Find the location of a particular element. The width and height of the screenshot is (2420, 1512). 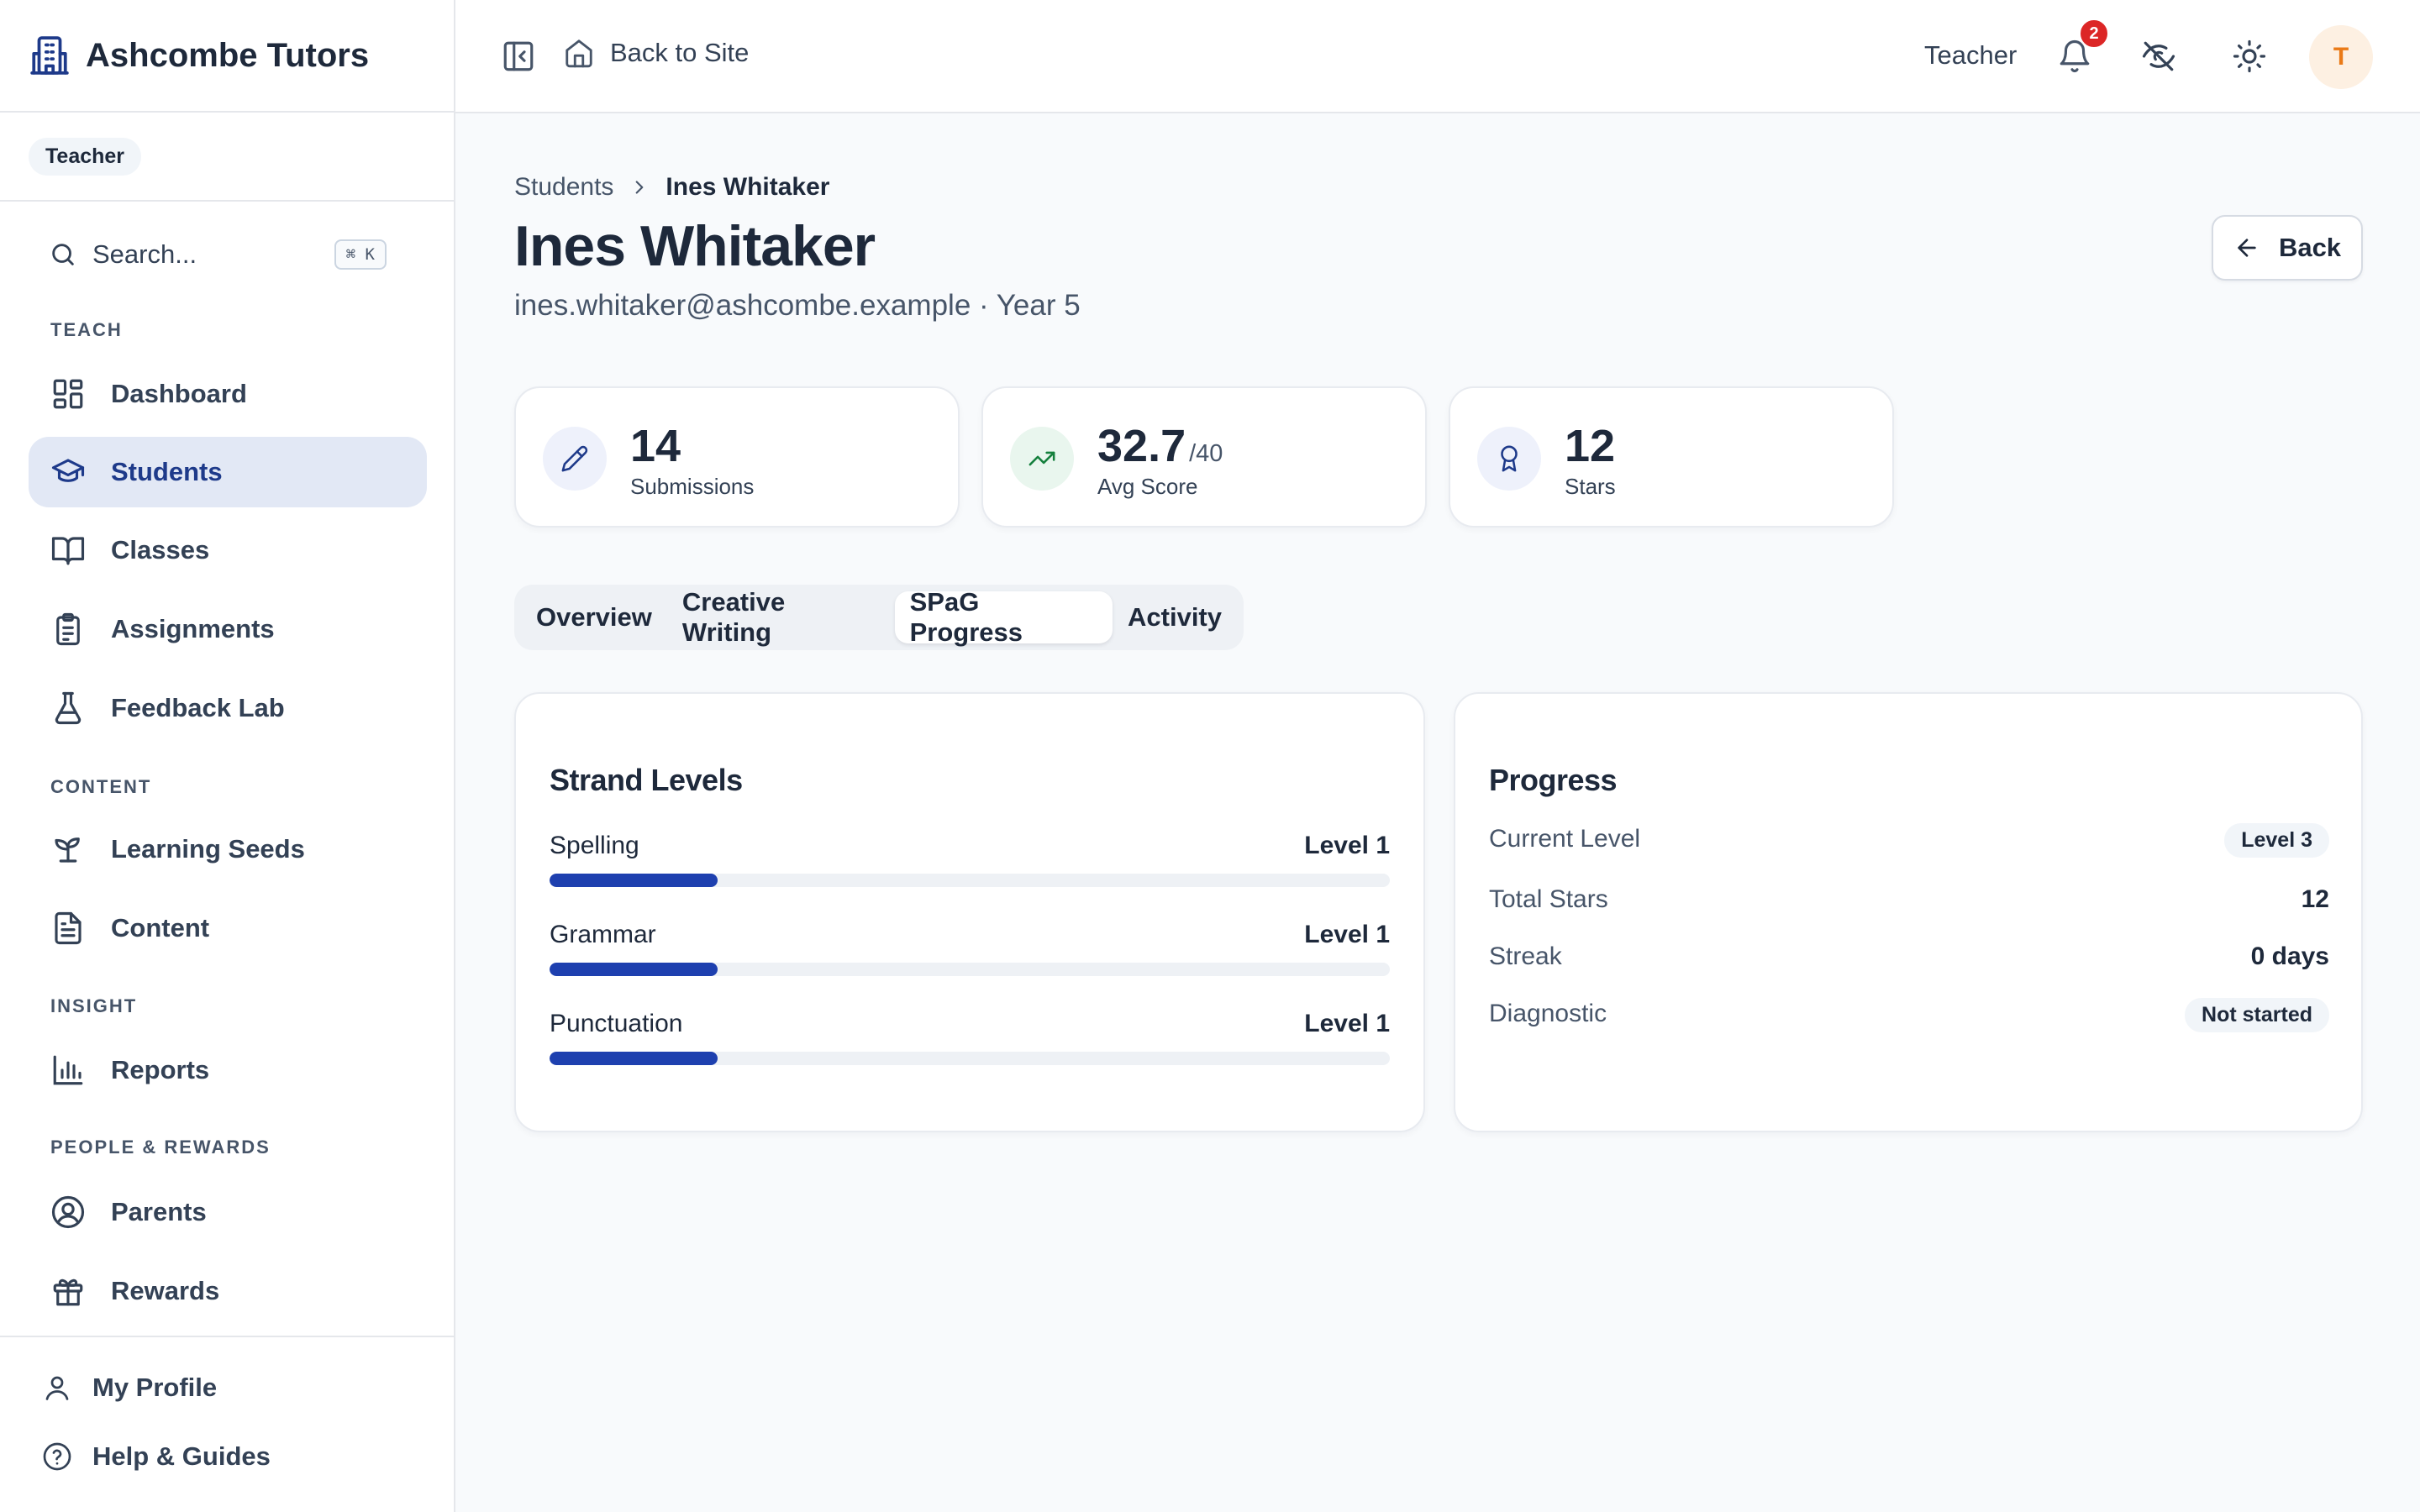

sidebar-toggle-icon is located at coordinates (518, 56).